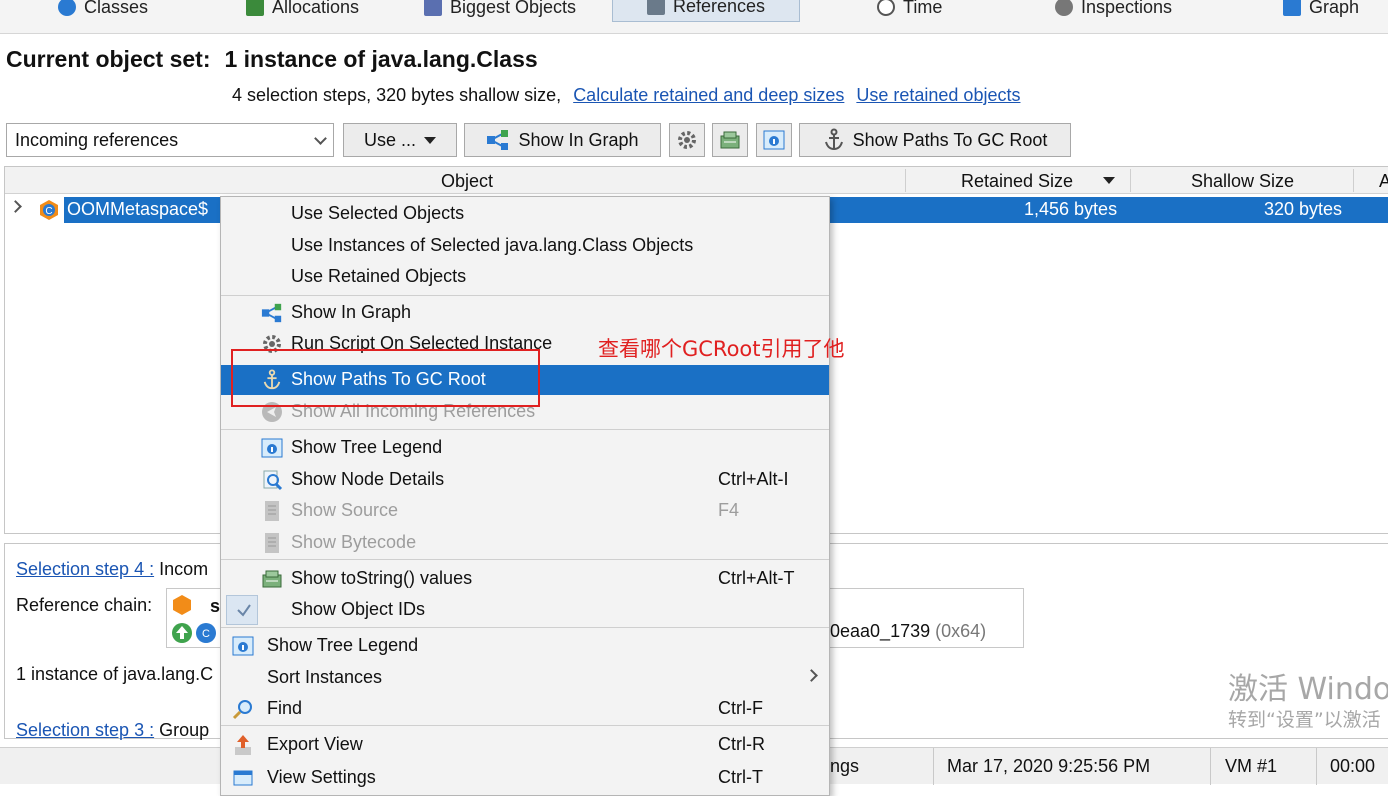 The image size is (1388, 796). I want to click on tree-legend-button, so click(774, 140).